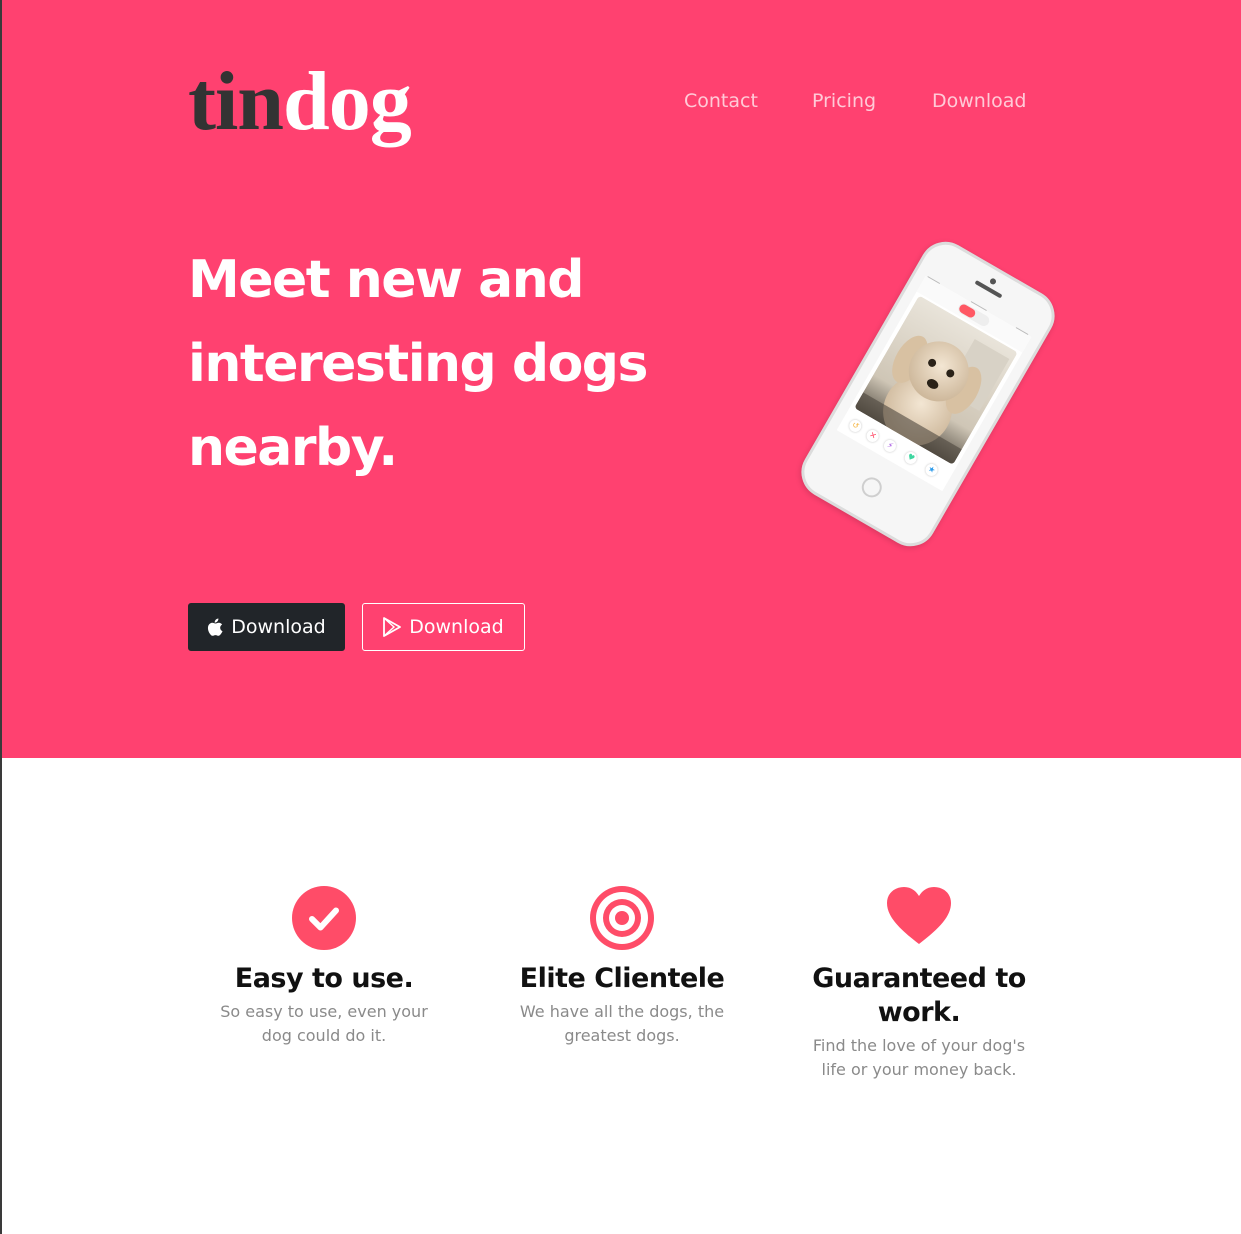 The image size is (1241, 1234). I want to click on feature-text: We have all the dogs, the greatest dogs., so click(622, 1023).